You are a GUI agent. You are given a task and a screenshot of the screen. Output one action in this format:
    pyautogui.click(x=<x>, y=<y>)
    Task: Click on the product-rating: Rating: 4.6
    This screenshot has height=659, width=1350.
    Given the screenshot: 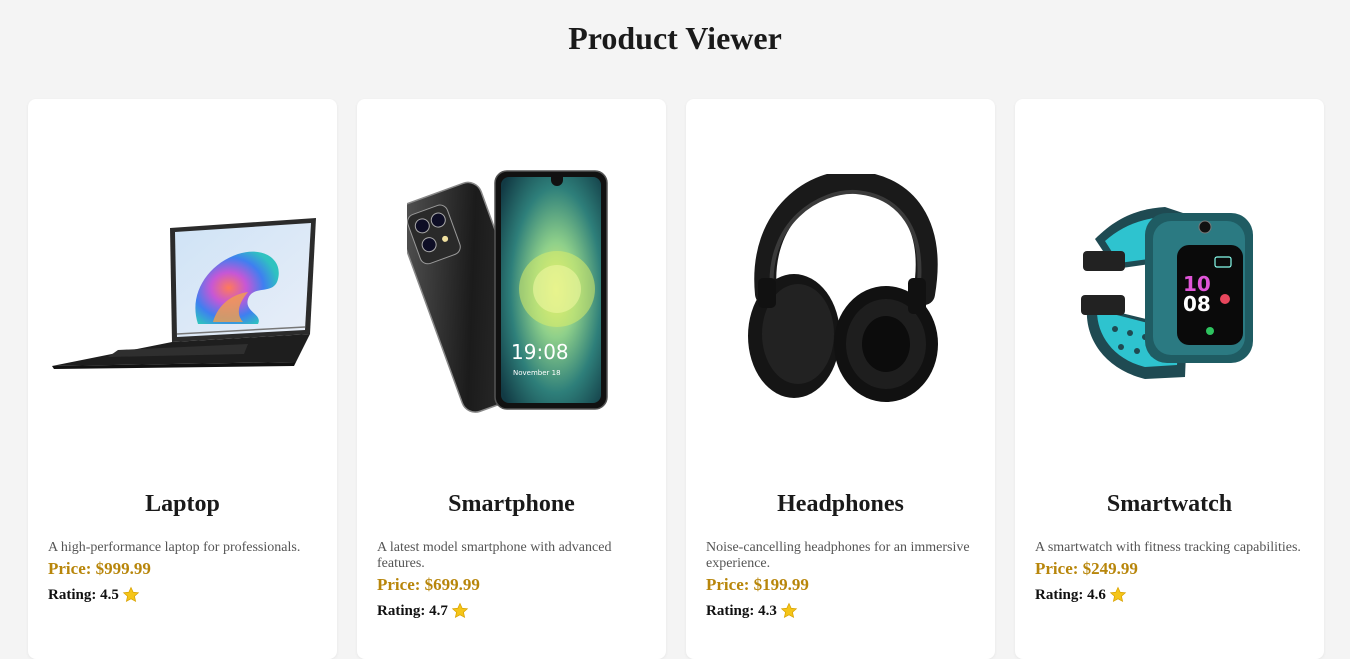 What is the action you would take?
    pyautogui.click(x=1169, y=595)
    